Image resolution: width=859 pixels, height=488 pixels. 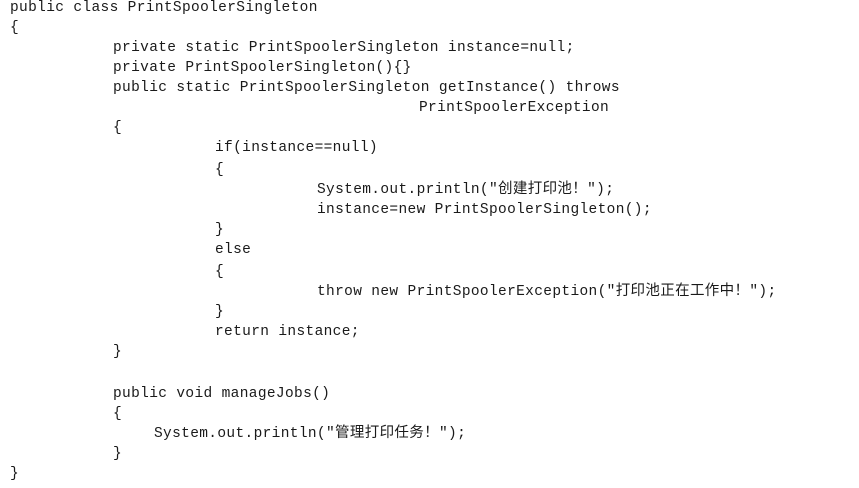 What do you see at coordinates (310, 434) in the screenshot?
I see `code-line-print-manage-jobs: System.out.println("管理打印任务！");` at bounding box center [310, 434].